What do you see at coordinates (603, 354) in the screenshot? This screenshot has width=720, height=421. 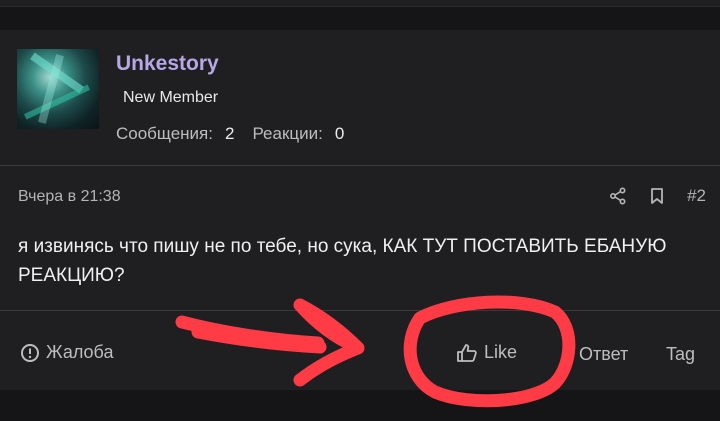 I see `reply-button: Ответ` at bounding box center [603, 354].